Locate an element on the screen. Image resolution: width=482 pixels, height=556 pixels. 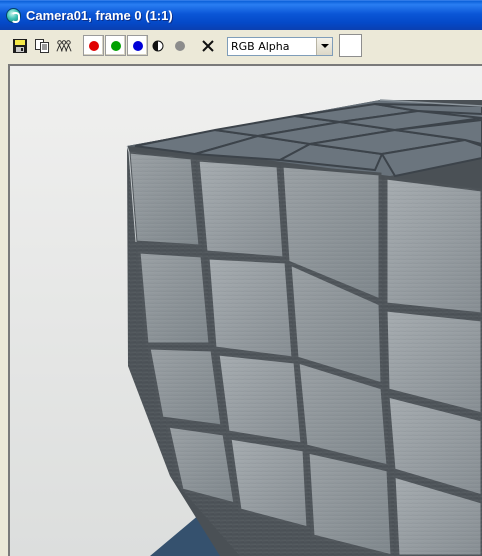
green-dot-icon is located at coordinates (116, 46).